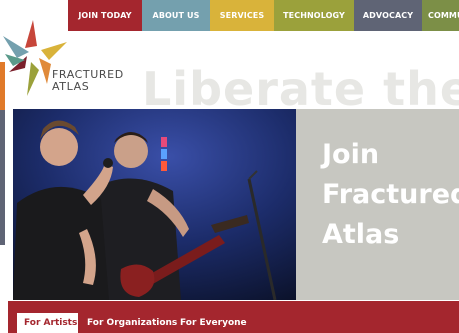  I want to click on tab-for-organizations: For Organizations, so click(132, 323).